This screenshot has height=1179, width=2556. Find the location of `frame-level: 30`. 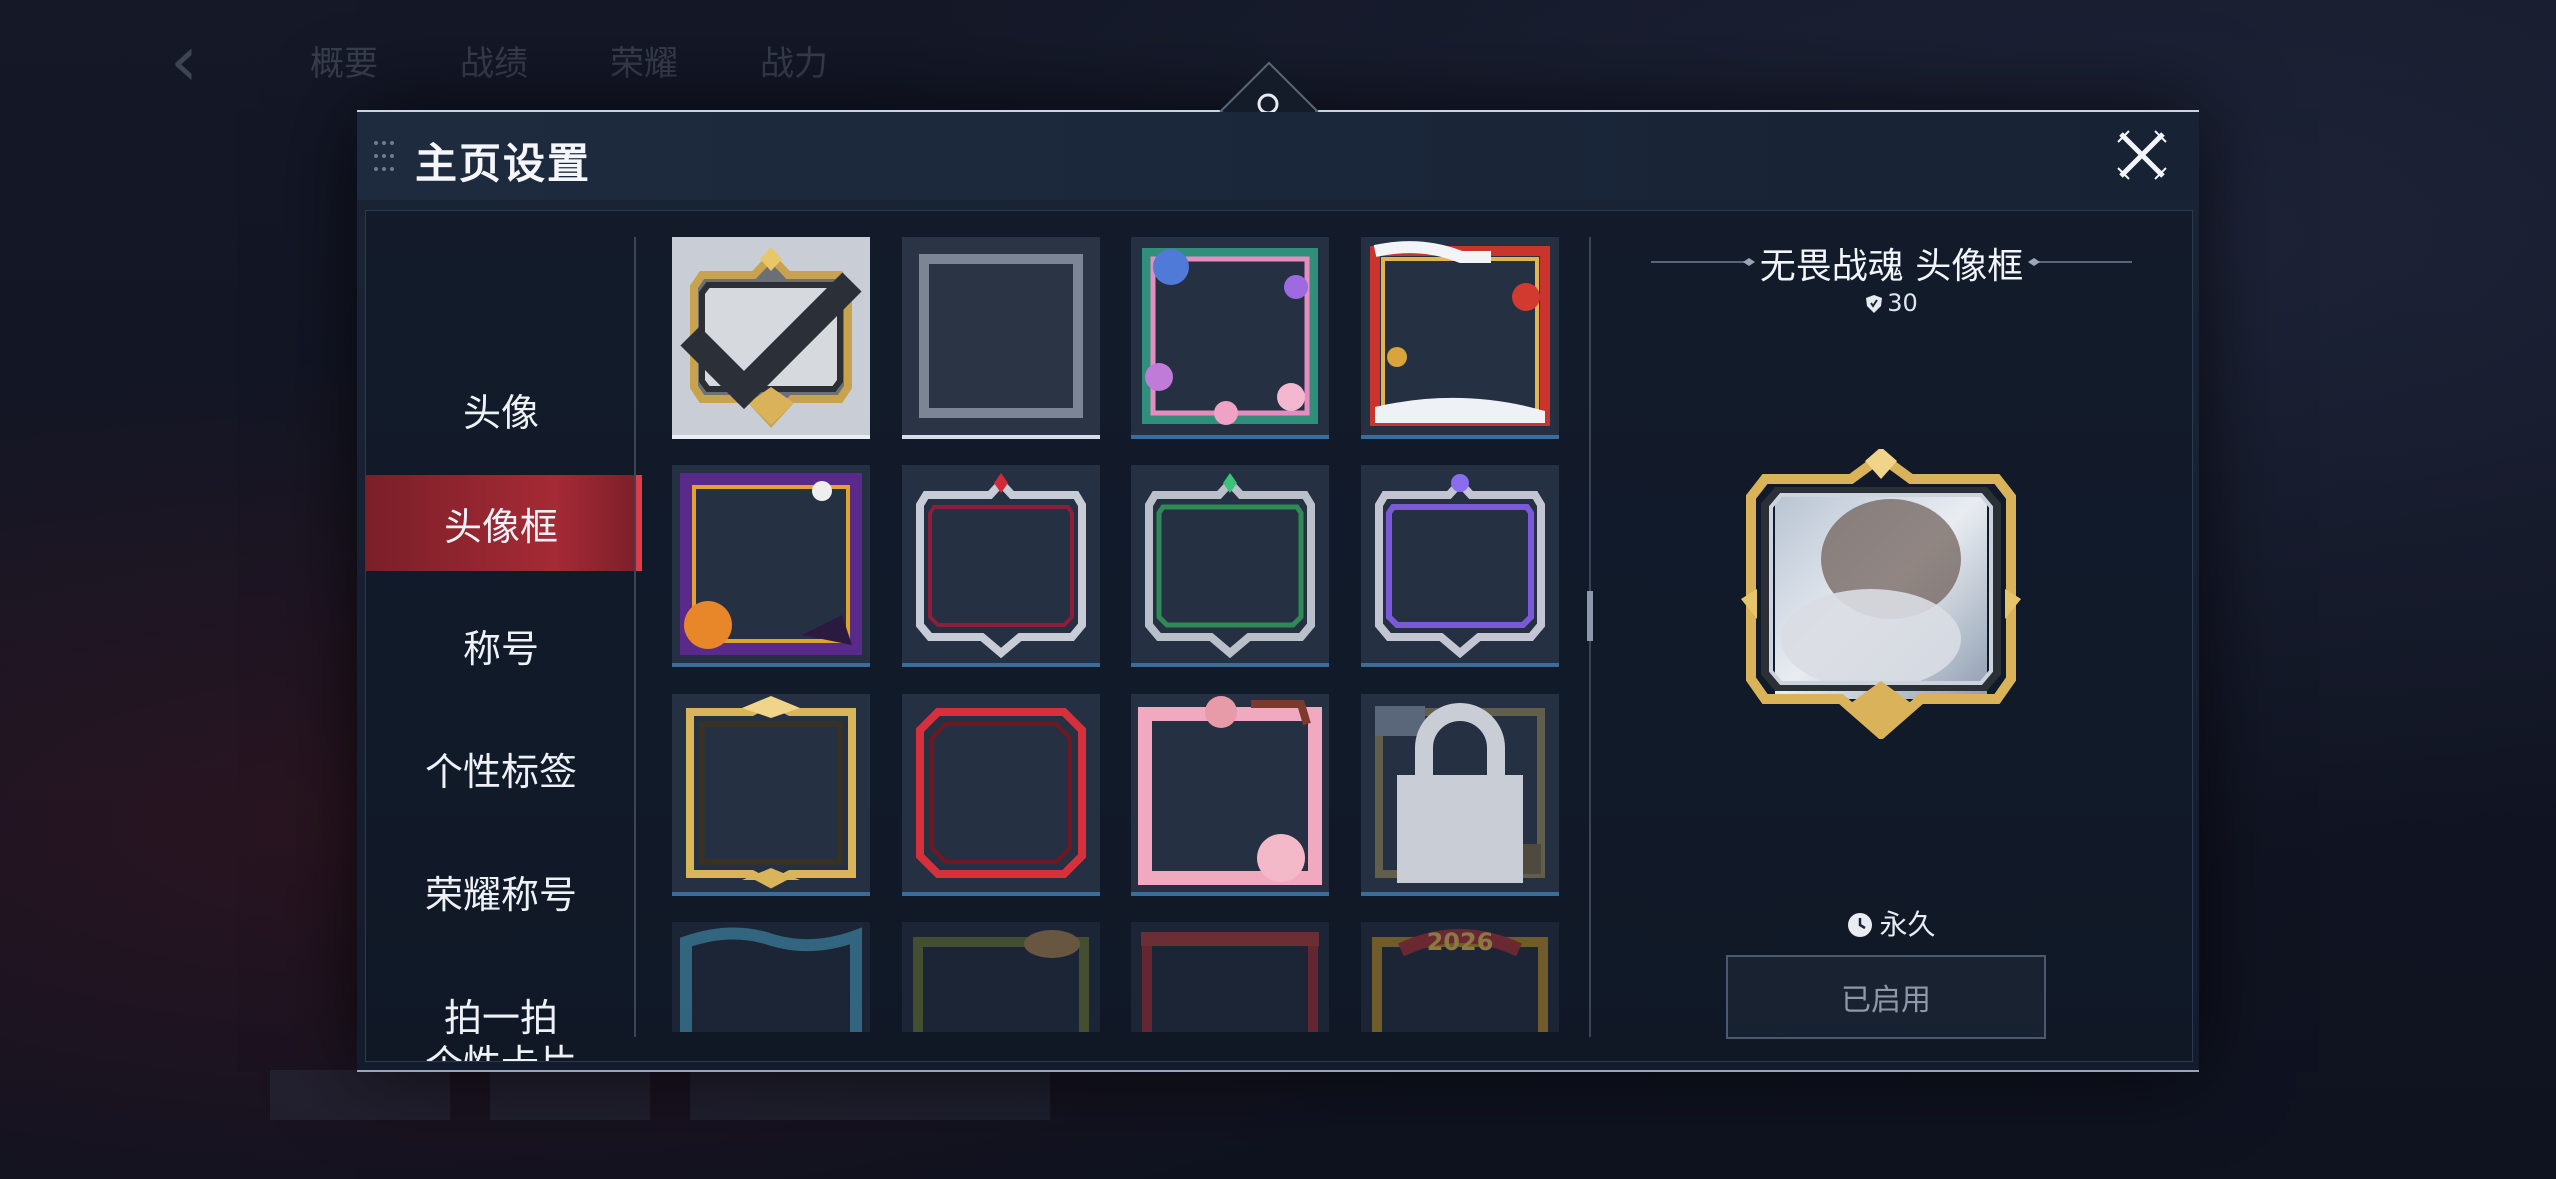

frame-level: 30 is located at coordinates (1891, 303).